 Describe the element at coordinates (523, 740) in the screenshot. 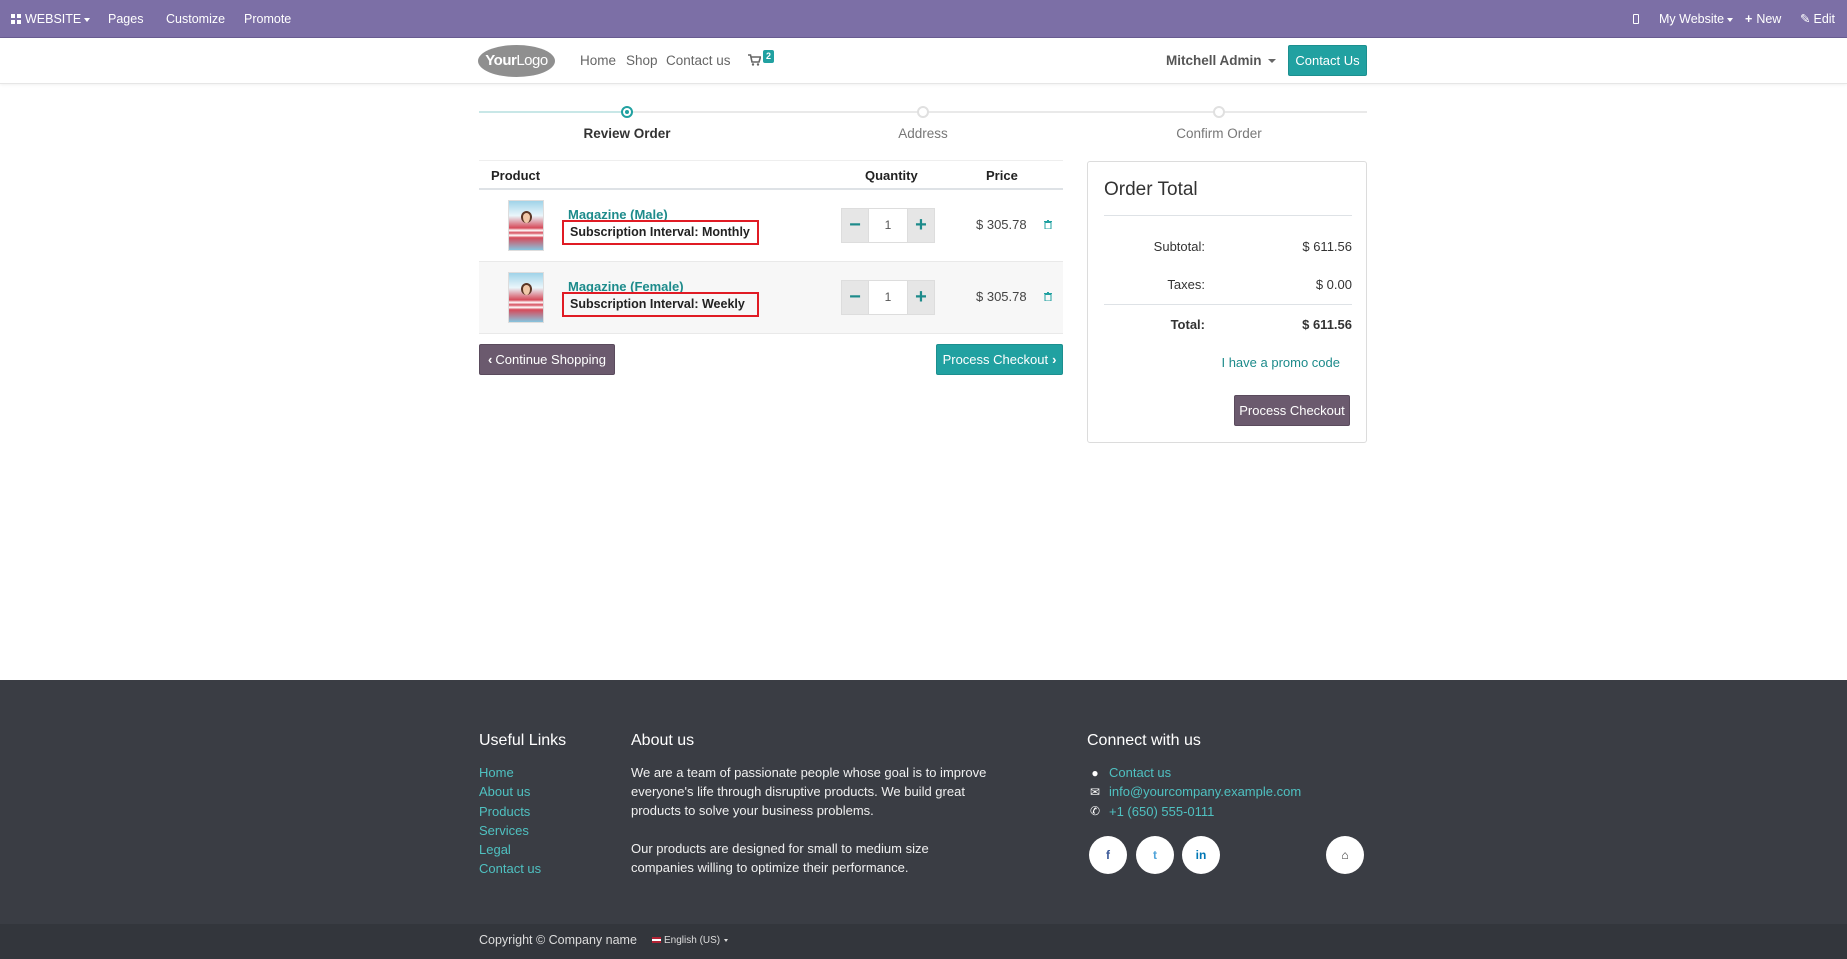

I see `useful-links-title: Useful Links` at that location.